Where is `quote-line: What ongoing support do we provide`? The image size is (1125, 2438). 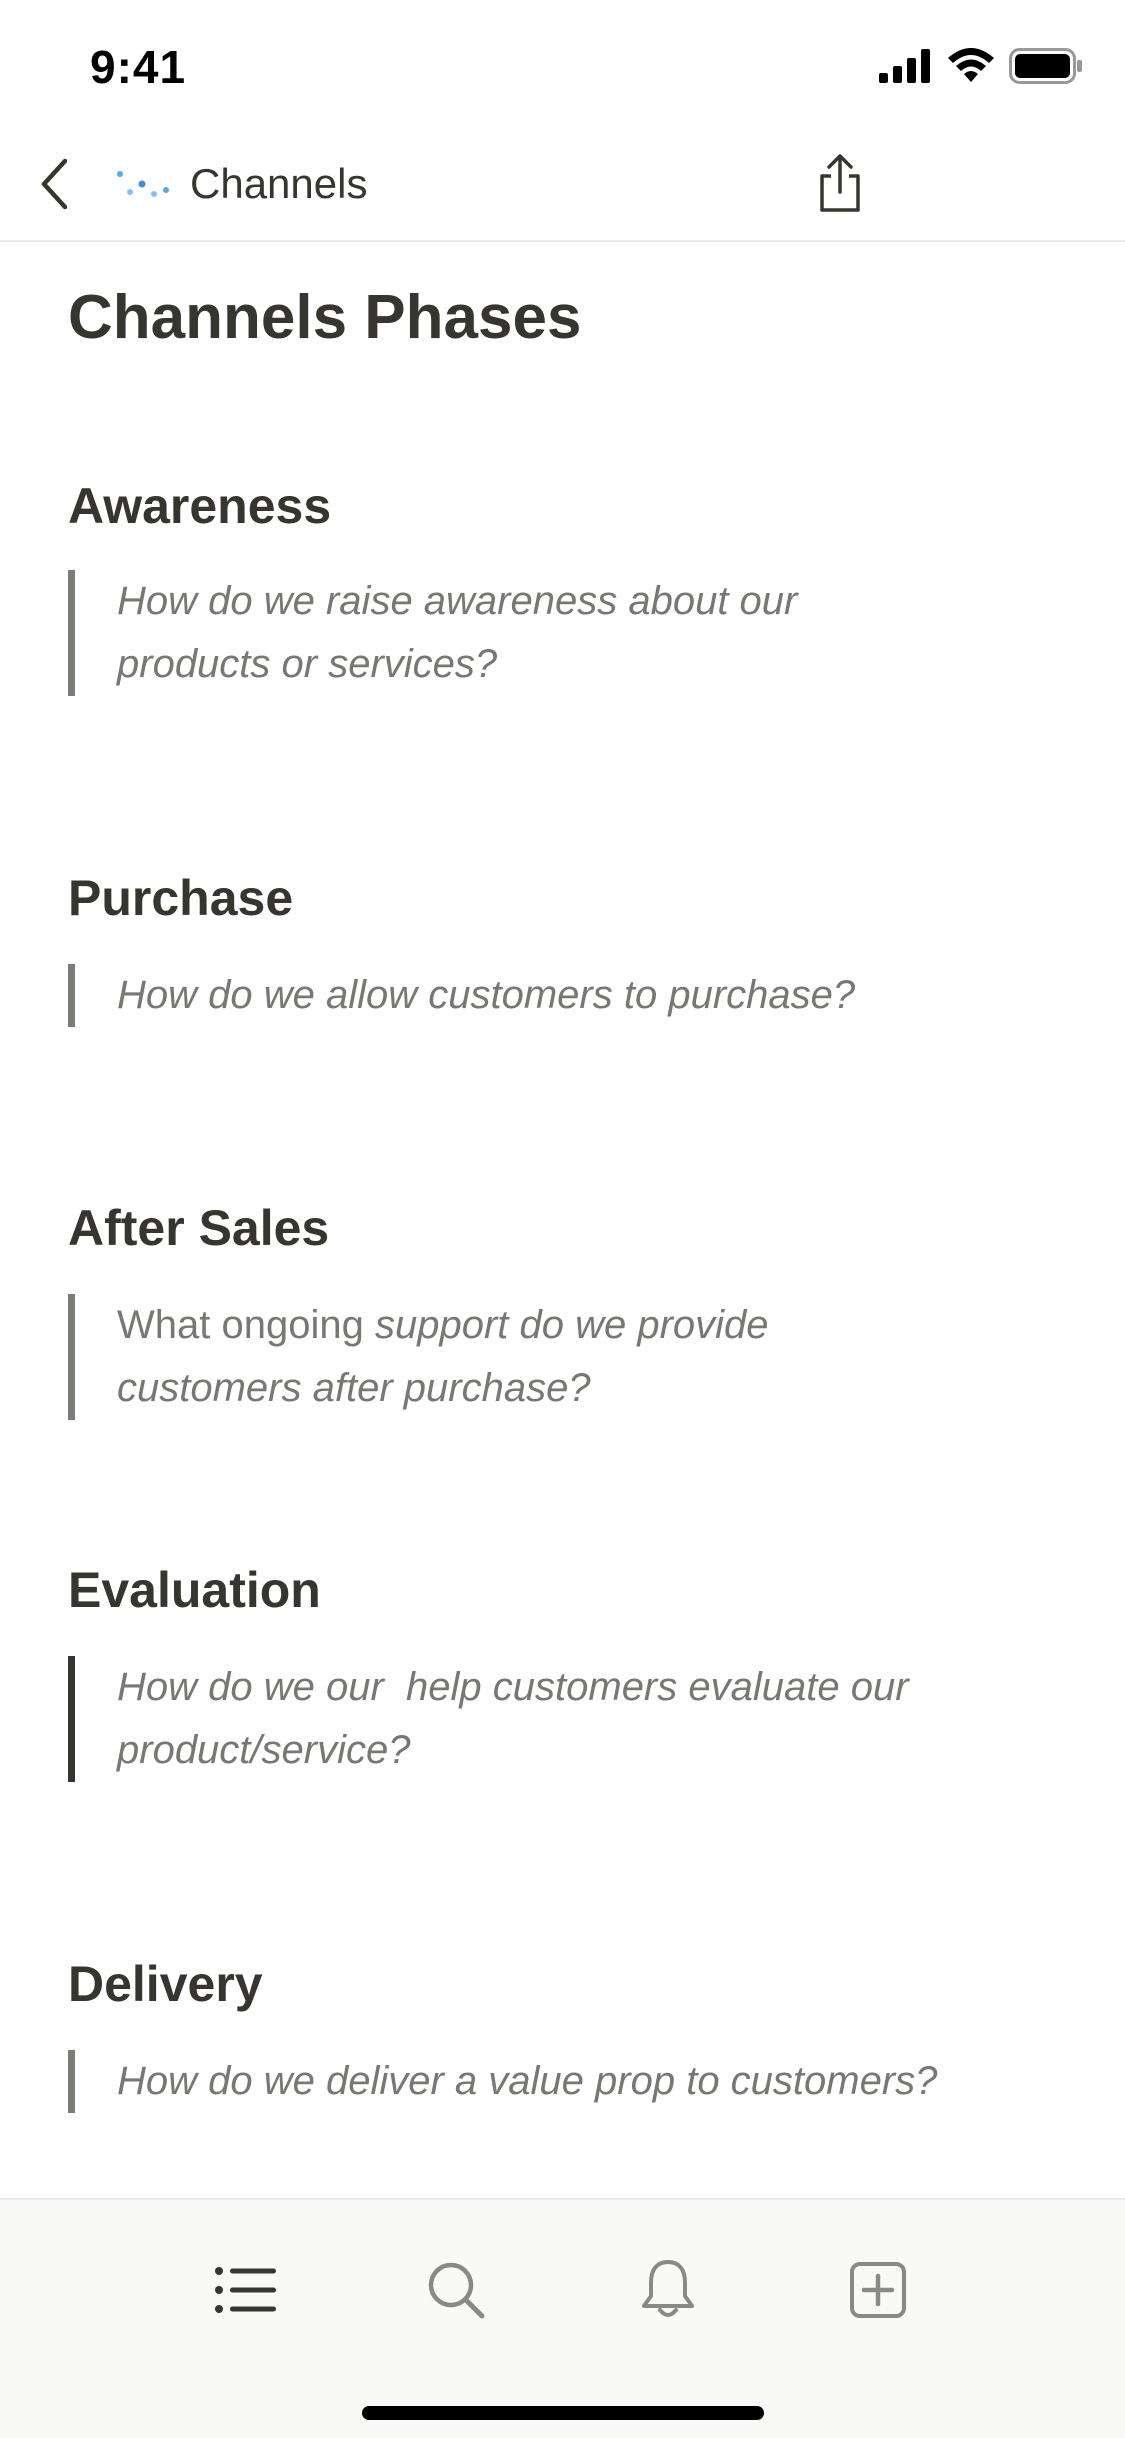 quote-line: What ongoing support do we provide is located at coordinates (562, 1325).